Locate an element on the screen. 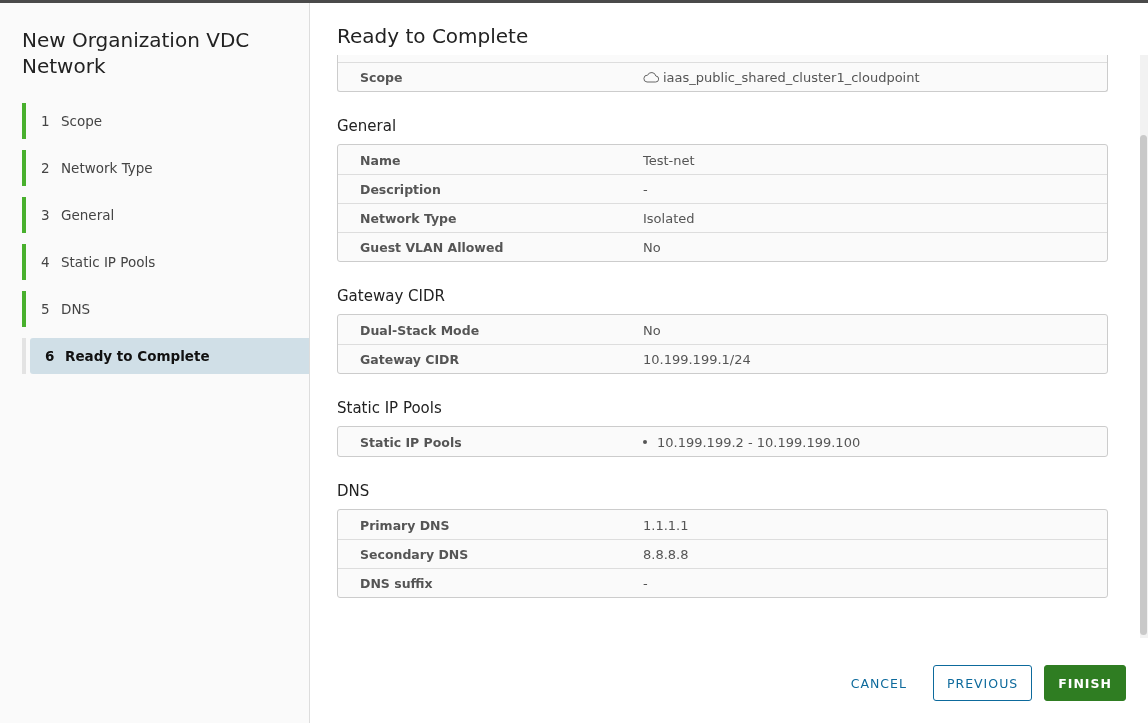 The width and height of the screenshot is (1148, 723). cloud-icon is located at coordinates (651, 77).